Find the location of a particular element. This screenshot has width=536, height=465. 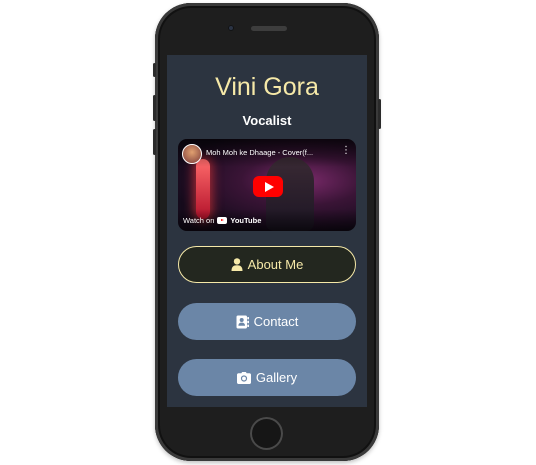

about-me-label: About Me is located at coordinates (275, 264).